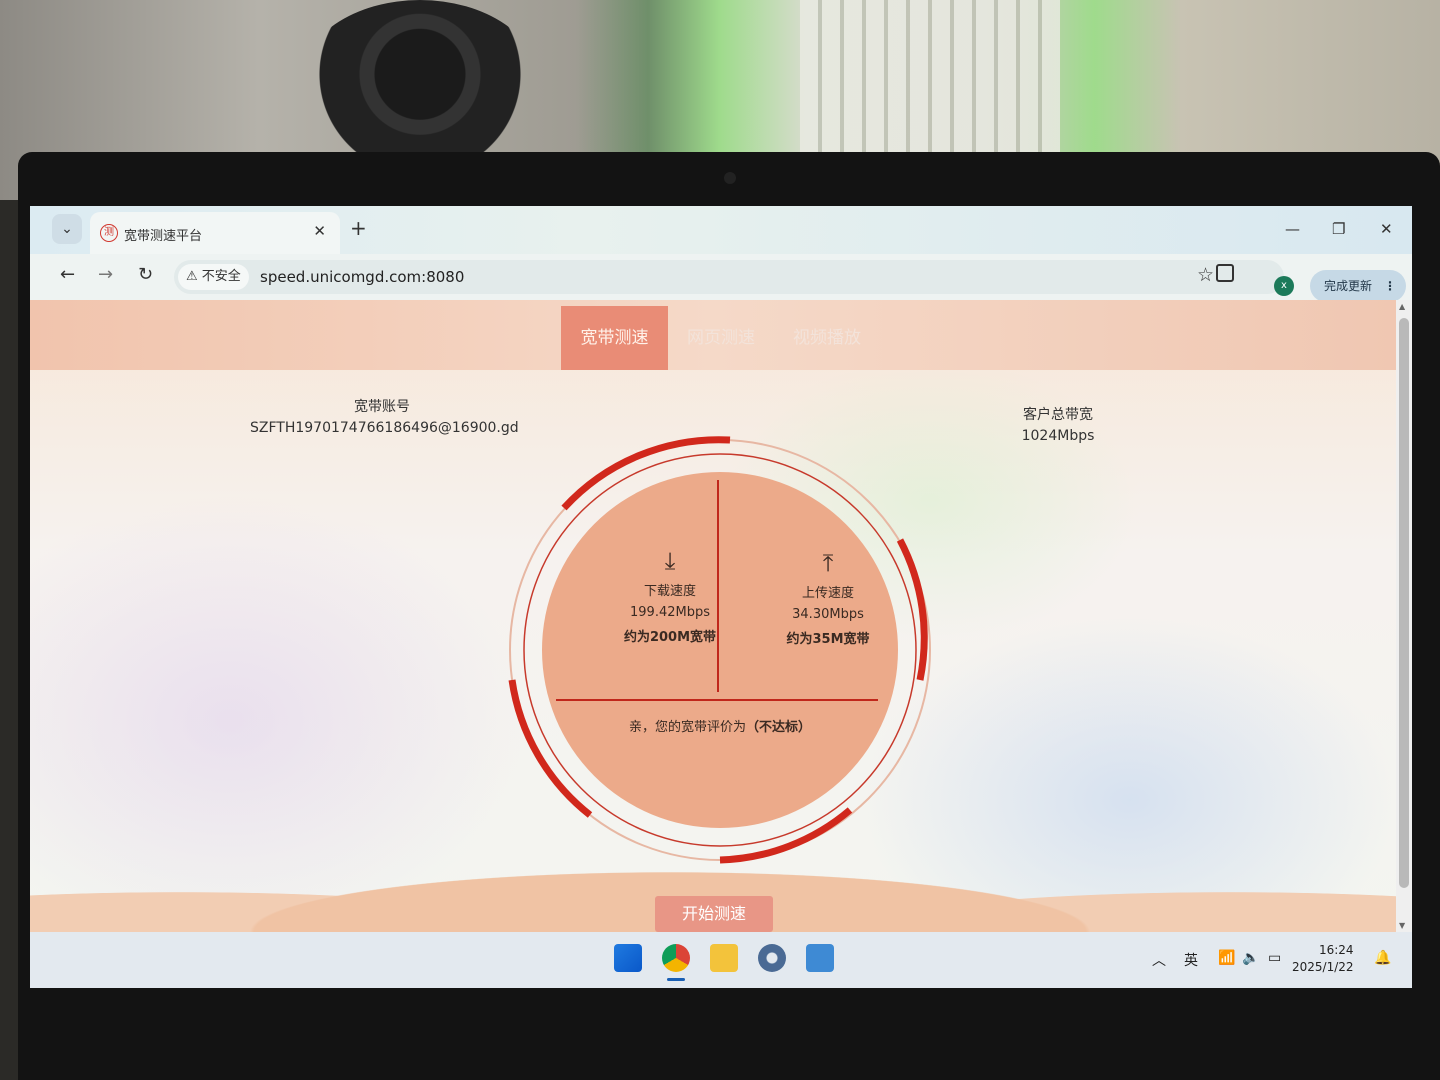 The height and width of the screenshot is (1080, 1440). Describe the element at coordinates (1250, 958) in the screenshot. I see `volume-icon: 🔈` at that location.